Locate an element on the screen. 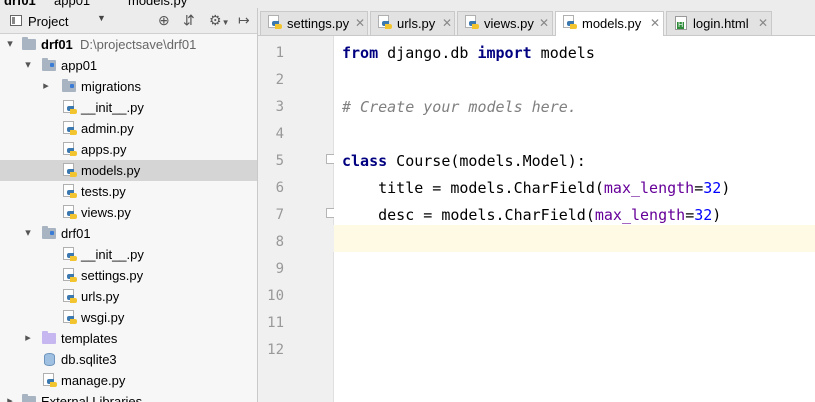 This screenshot has width=815, height=402. tree-item-templates: ▸ templates is located at coordinates (128, 338).